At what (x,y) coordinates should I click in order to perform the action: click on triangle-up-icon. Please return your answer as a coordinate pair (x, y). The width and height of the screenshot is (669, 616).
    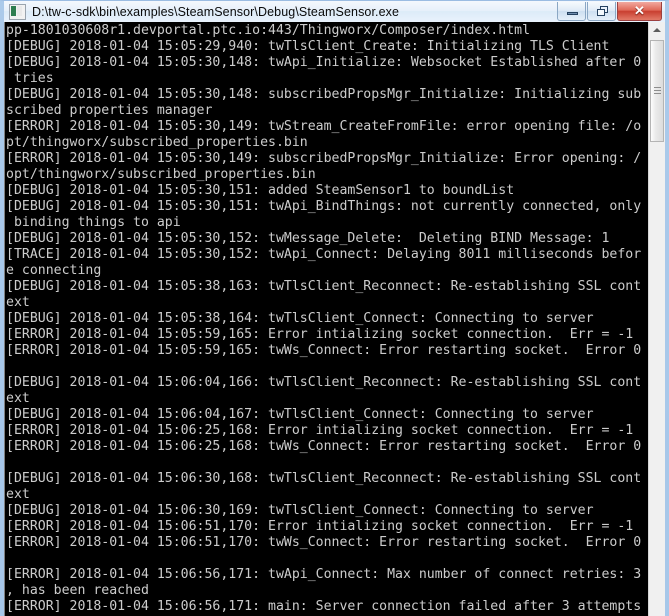
    Looking at the image, I should click on (657, 30).